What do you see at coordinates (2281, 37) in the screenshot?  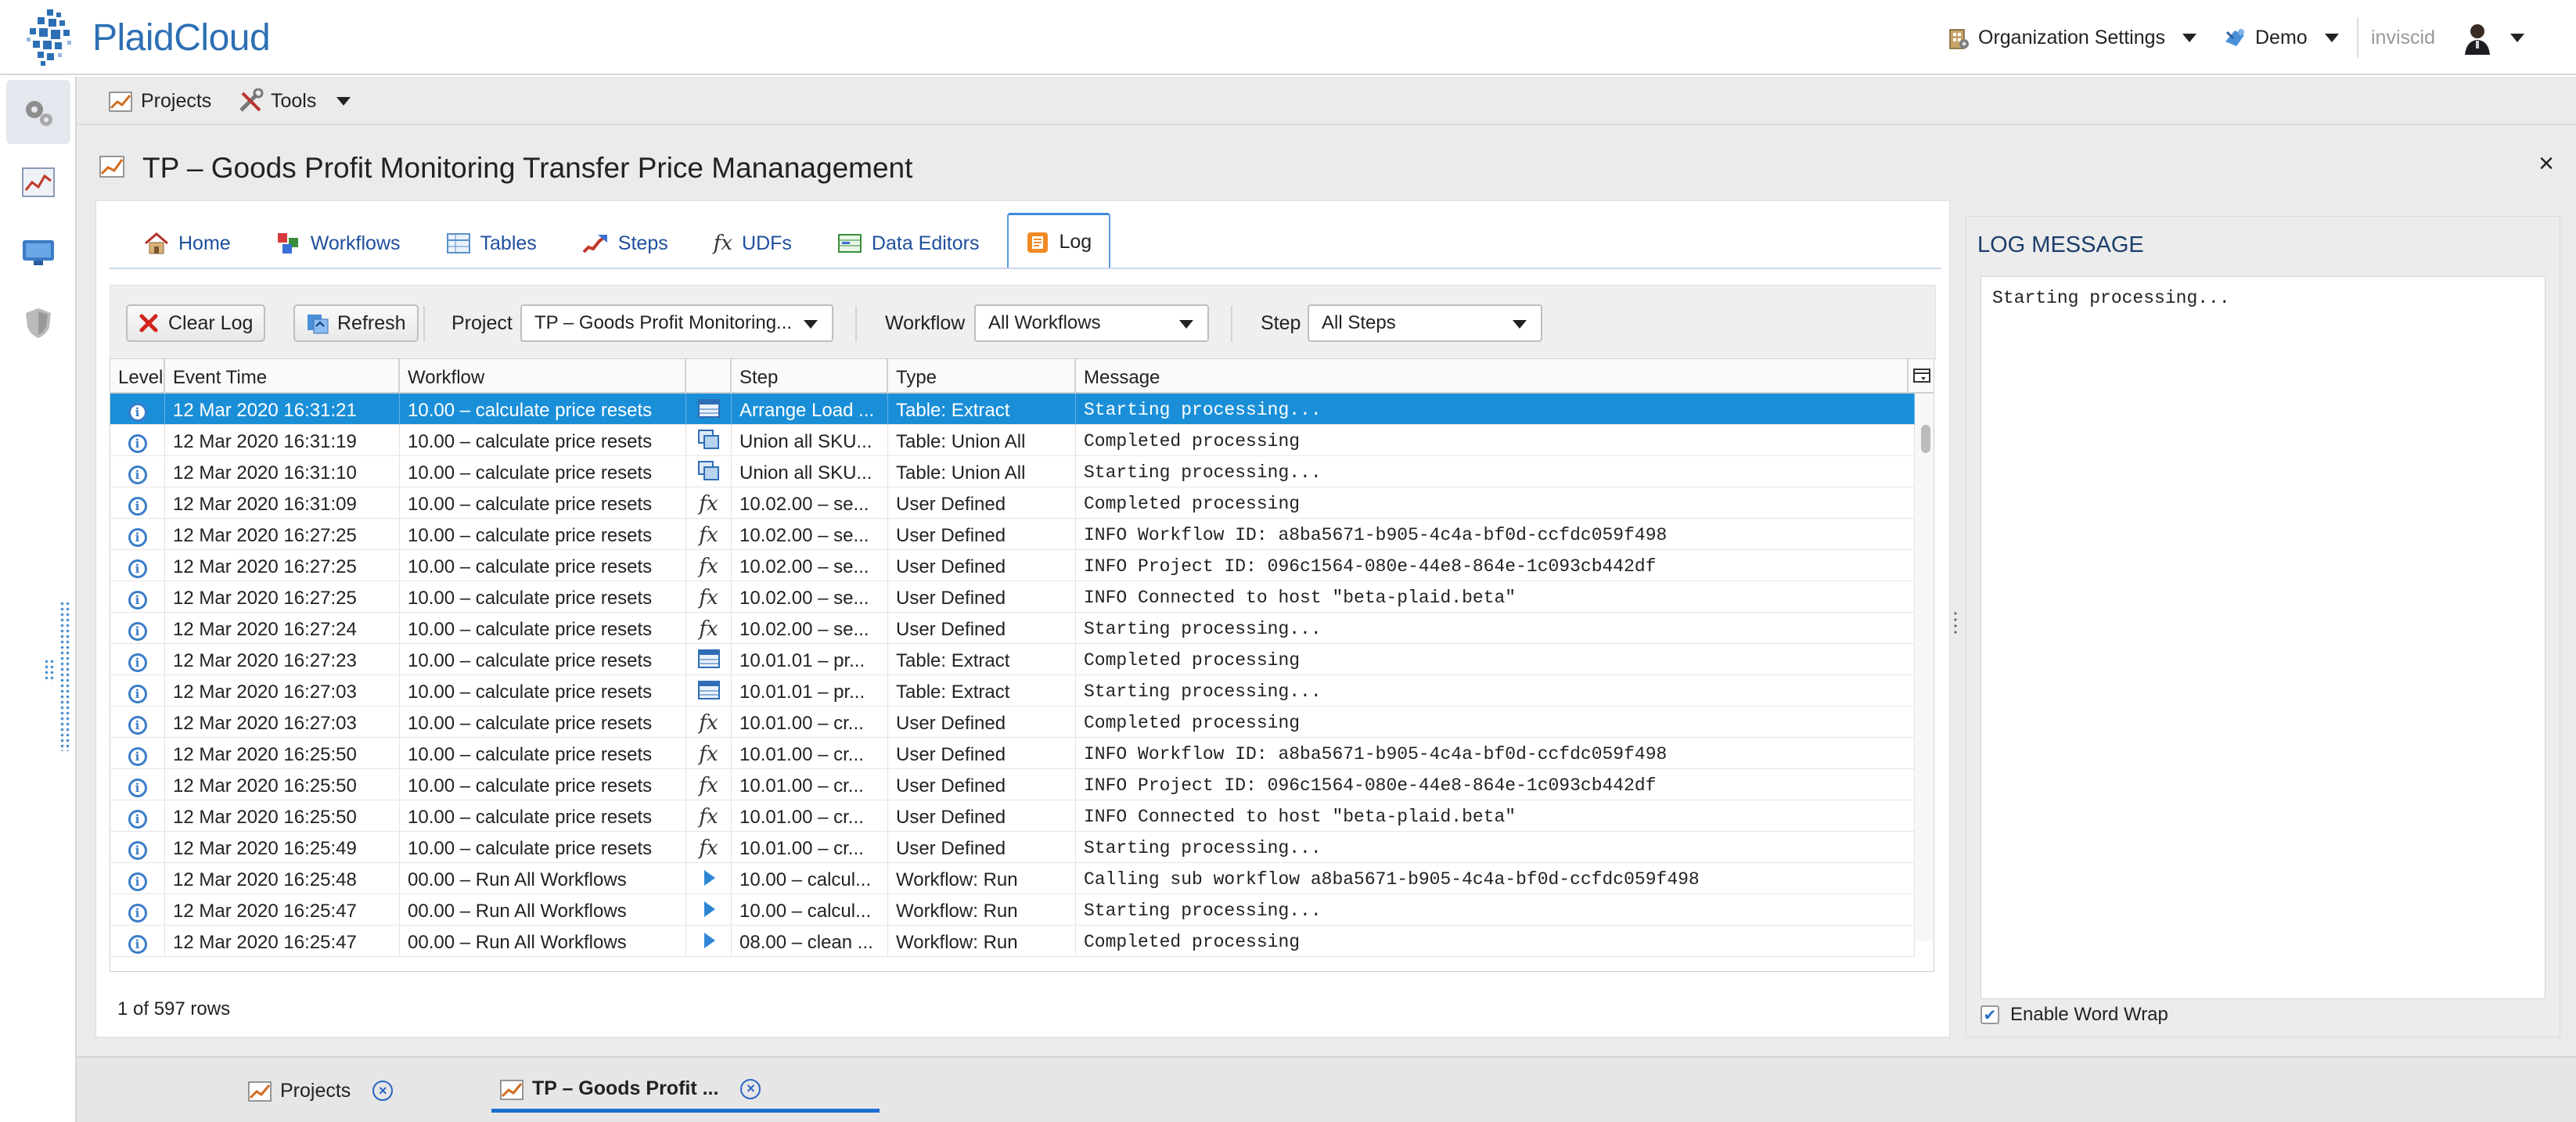 I see `workspace-menu: Demo` at bounding box center [2281, 37].